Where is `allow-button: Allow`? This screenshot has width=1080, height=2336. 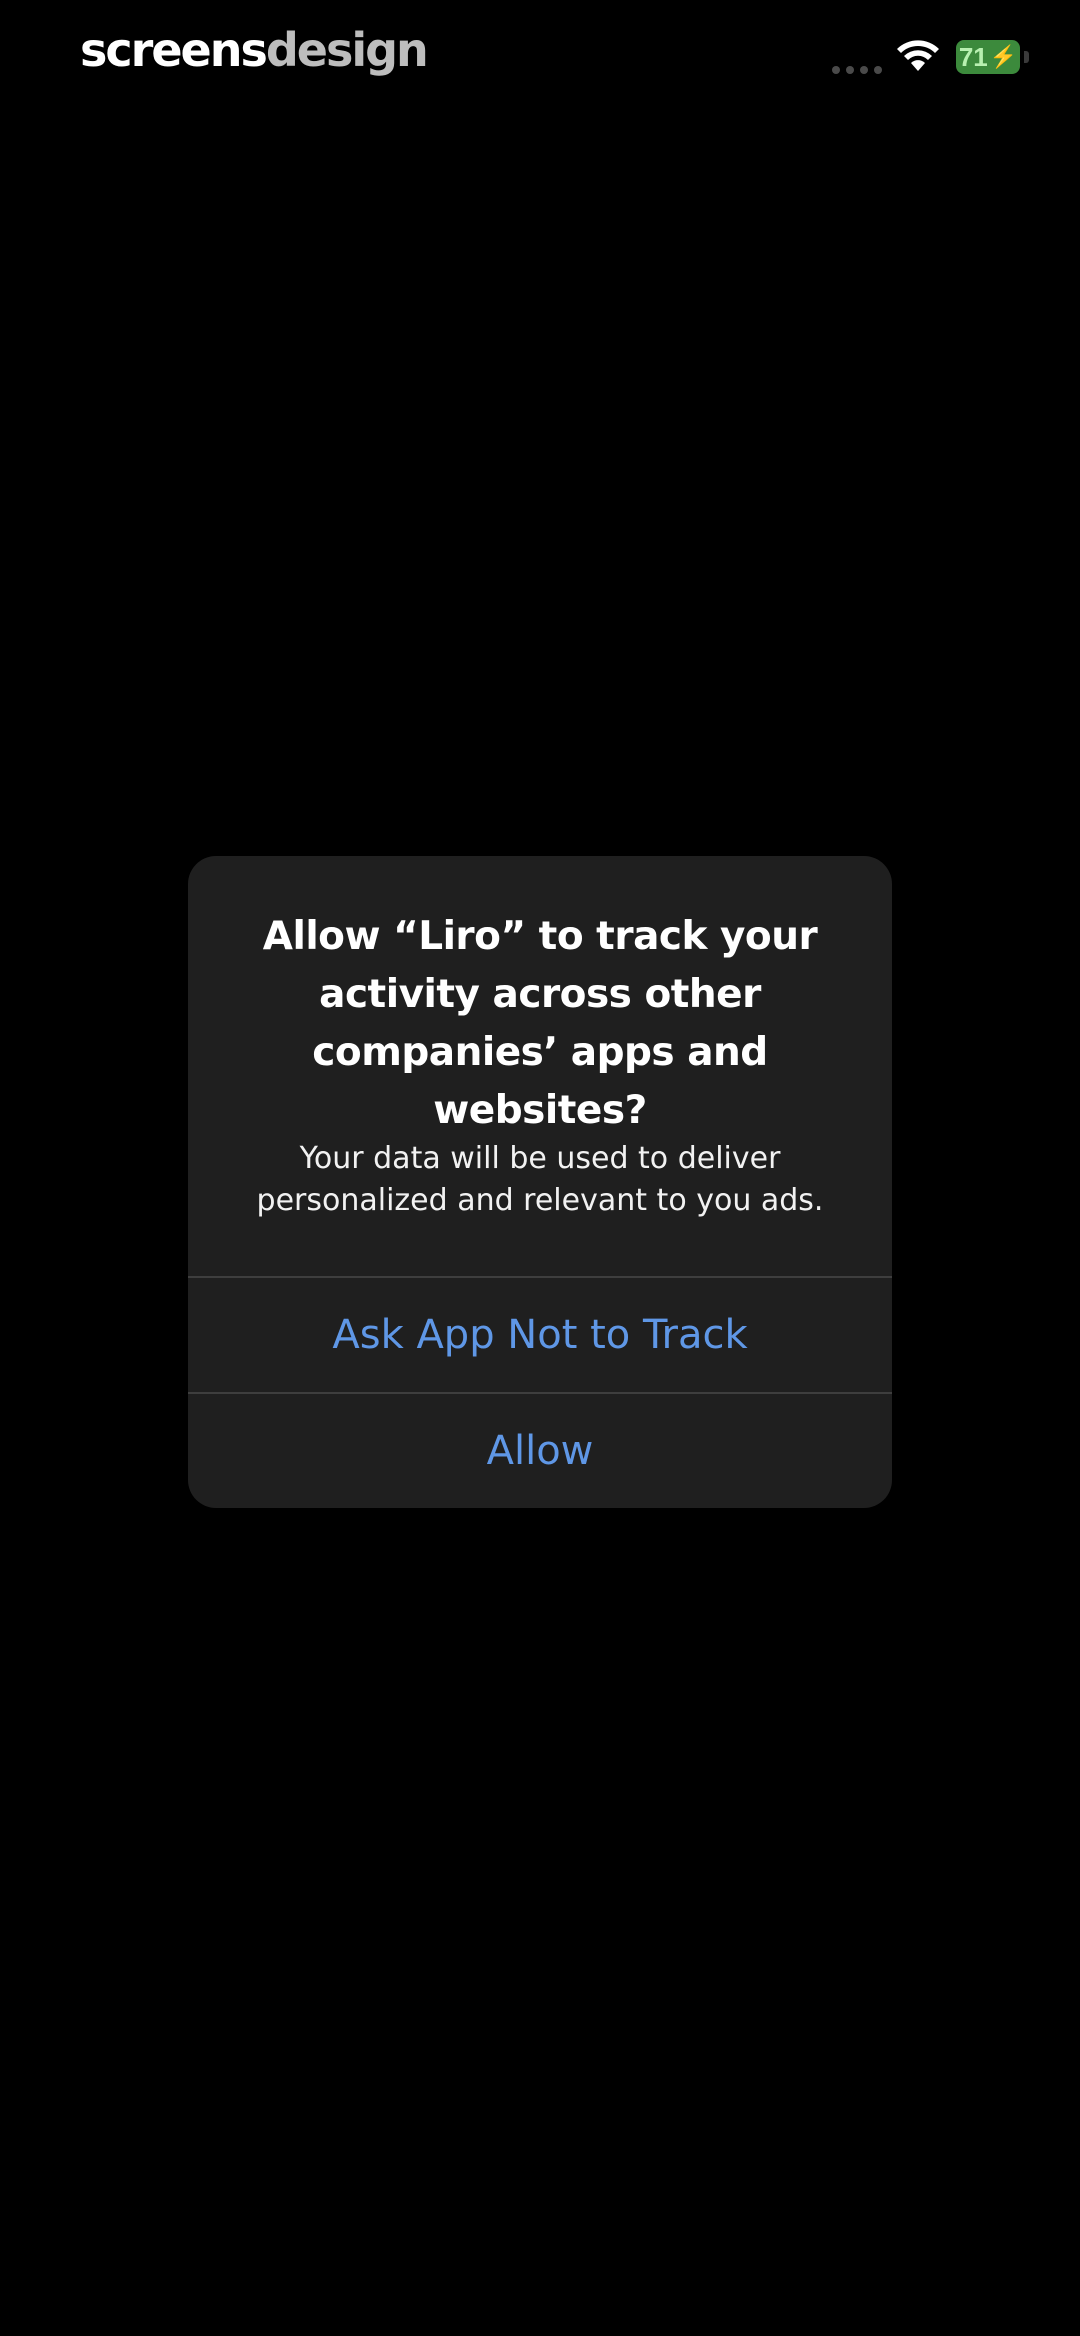 allow-button: Allow is located at coordinates (540, 1451).